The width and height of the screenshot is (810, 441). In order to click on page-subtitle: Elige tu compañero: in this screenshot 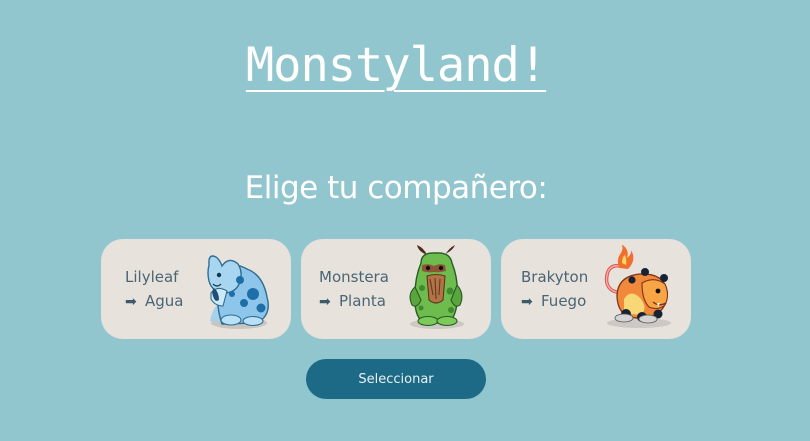, I will do `click(396, 188)`.